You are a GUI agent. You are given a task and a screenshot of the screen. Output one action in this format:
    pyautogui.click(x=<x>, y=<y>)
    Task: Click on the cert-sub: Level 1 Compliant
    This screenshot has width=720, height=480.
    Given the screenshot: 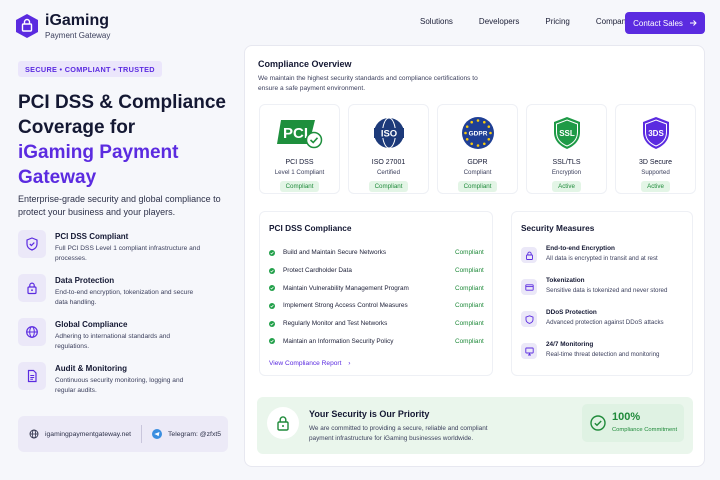 What is the action you would take?
    pyautogui.click(x=299, y=172)
    